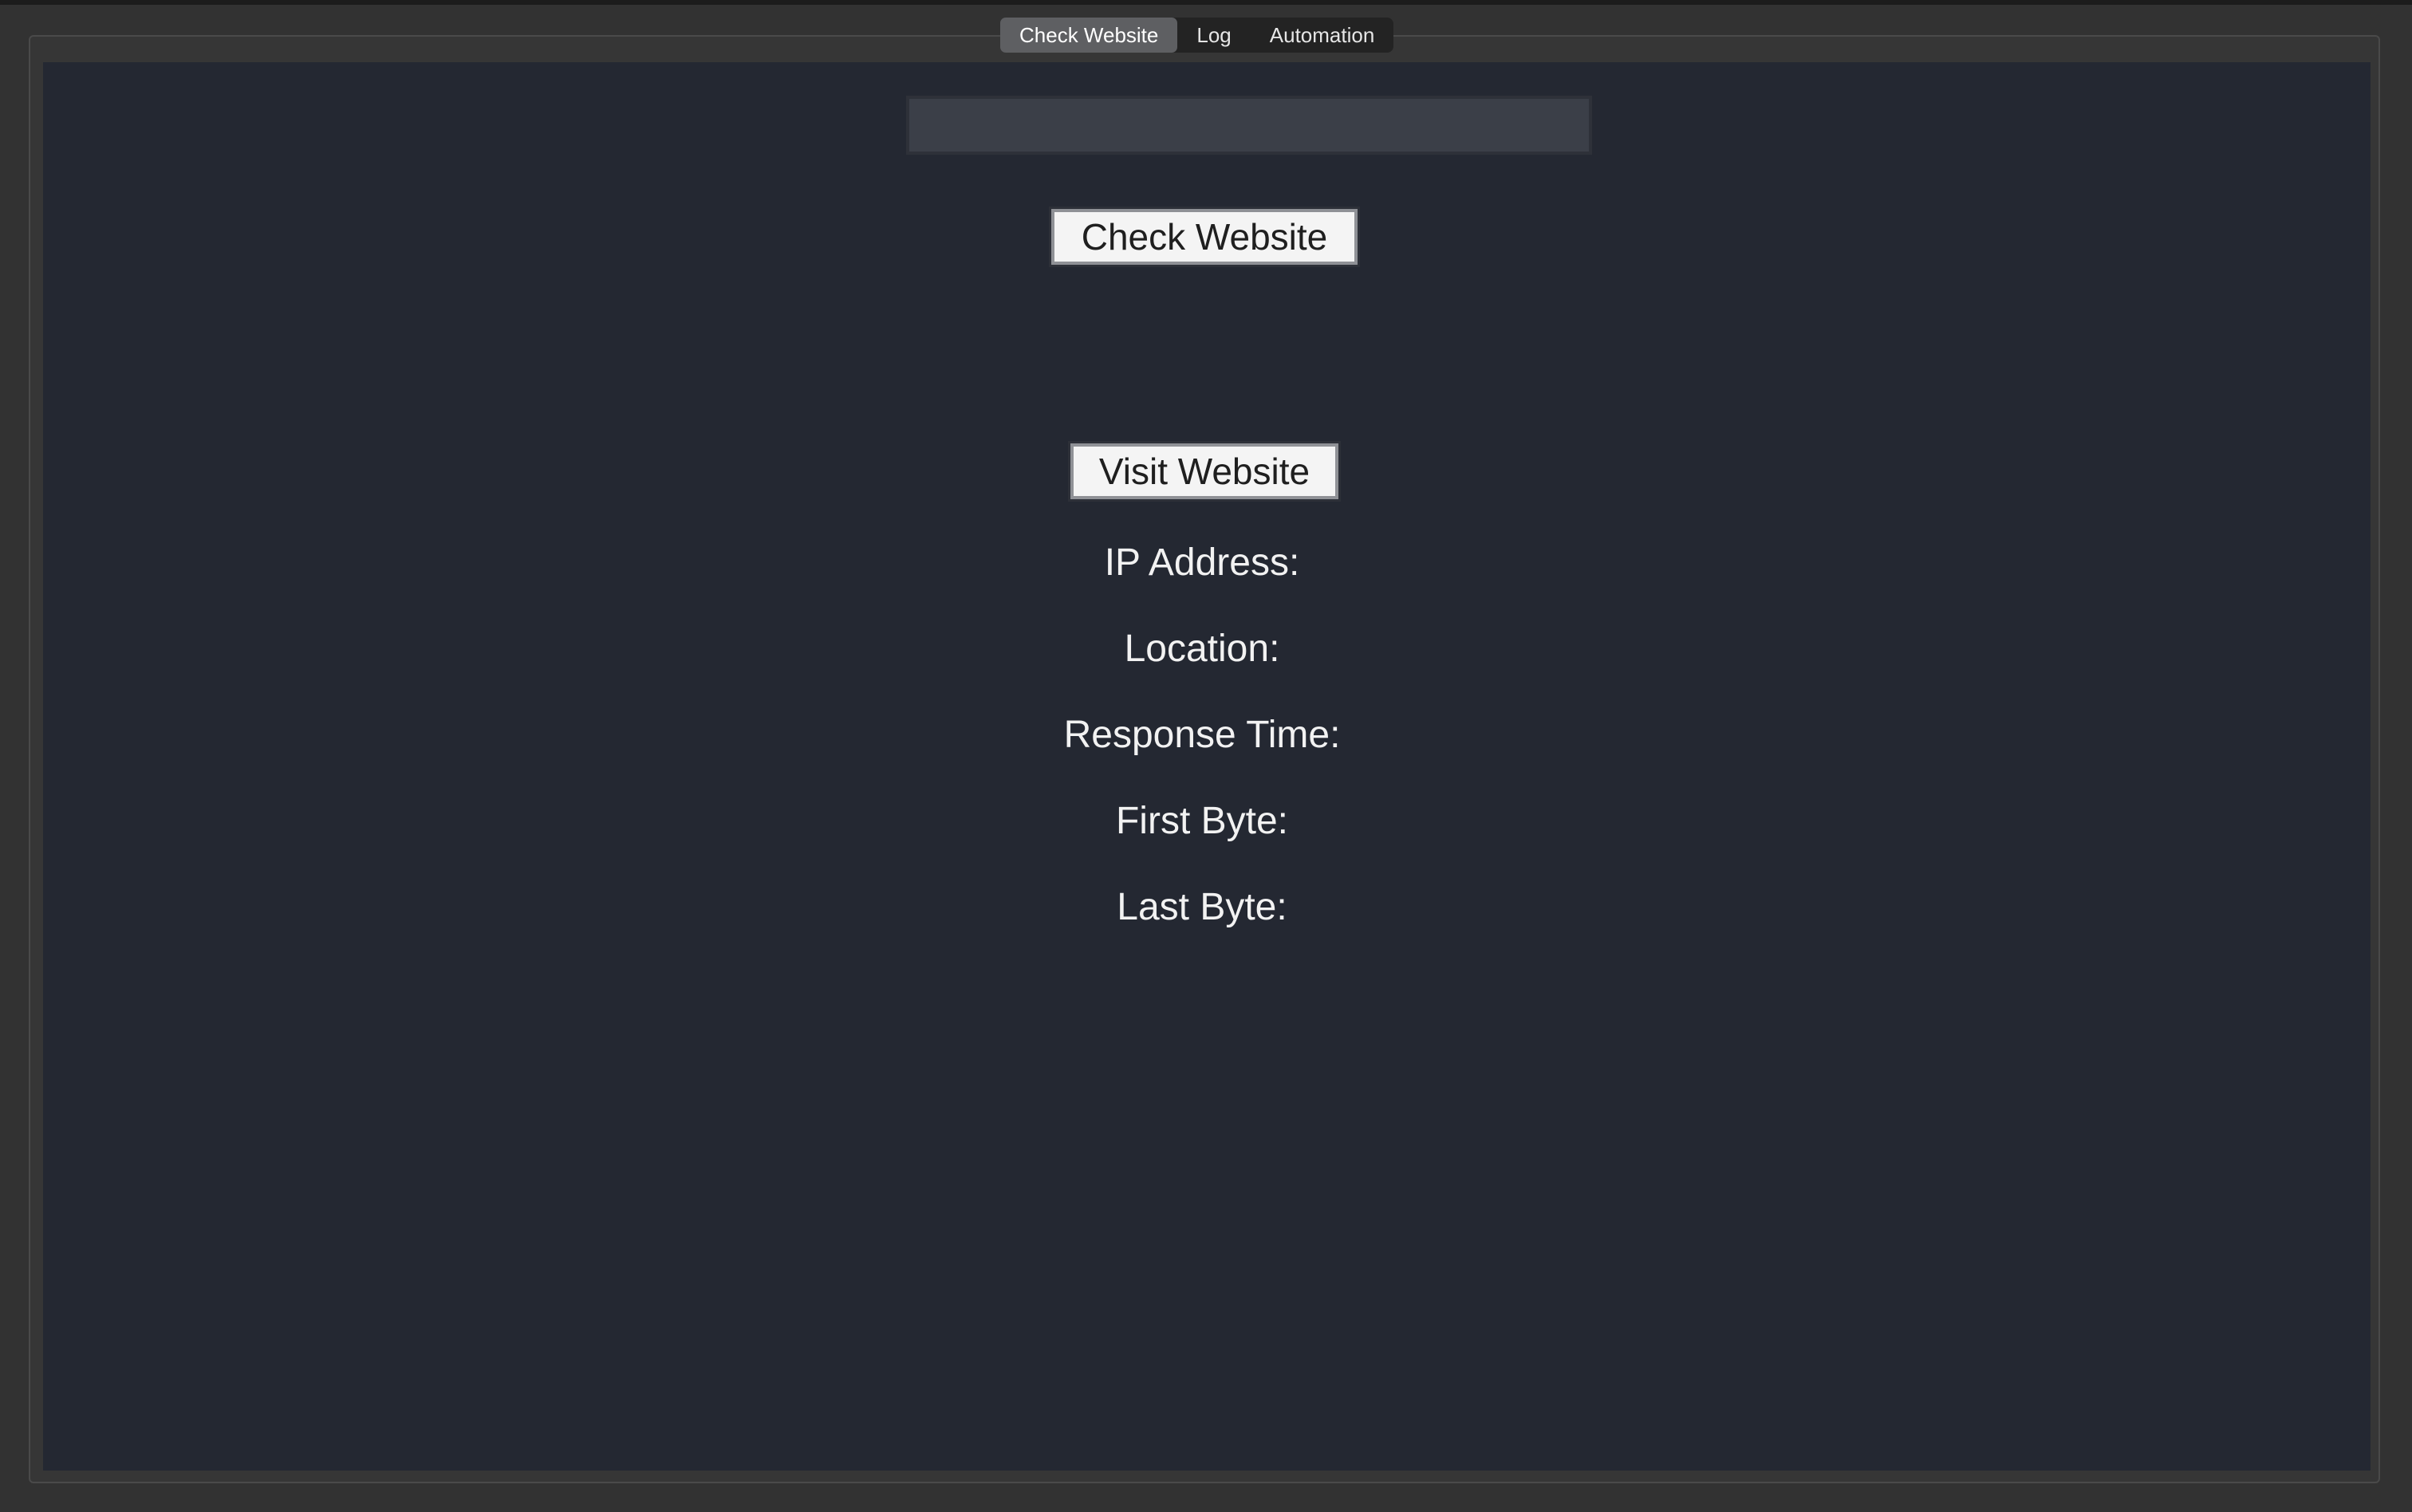 This screenshot has height=1512, width=2412. I want to click on website-url-input, so click(1249, 125).